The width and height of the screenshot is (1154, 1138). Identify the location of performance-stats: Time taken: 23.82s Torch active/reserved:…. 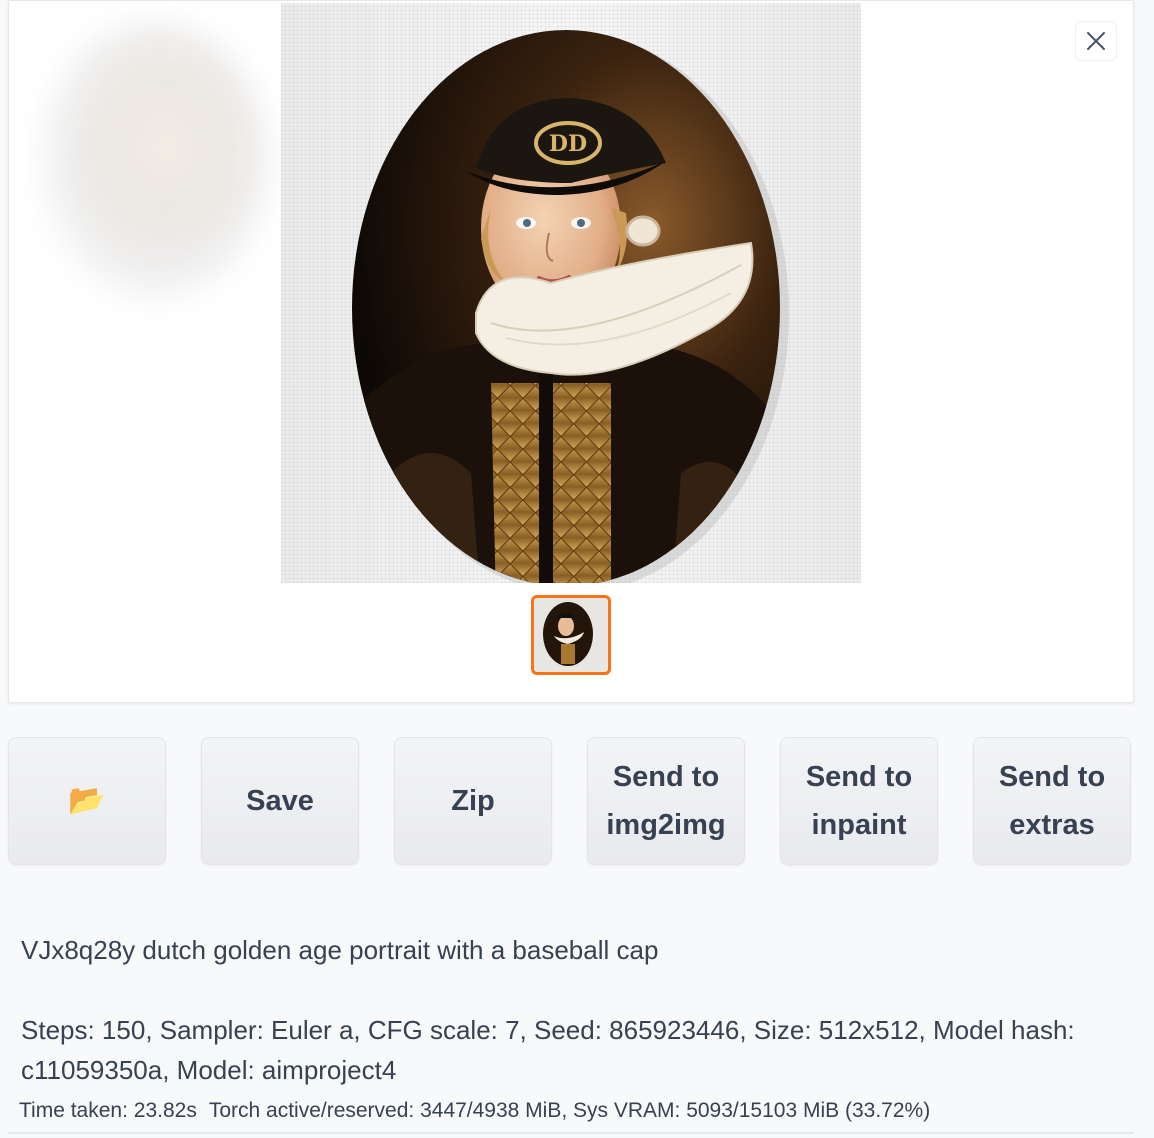
(474, 1111).